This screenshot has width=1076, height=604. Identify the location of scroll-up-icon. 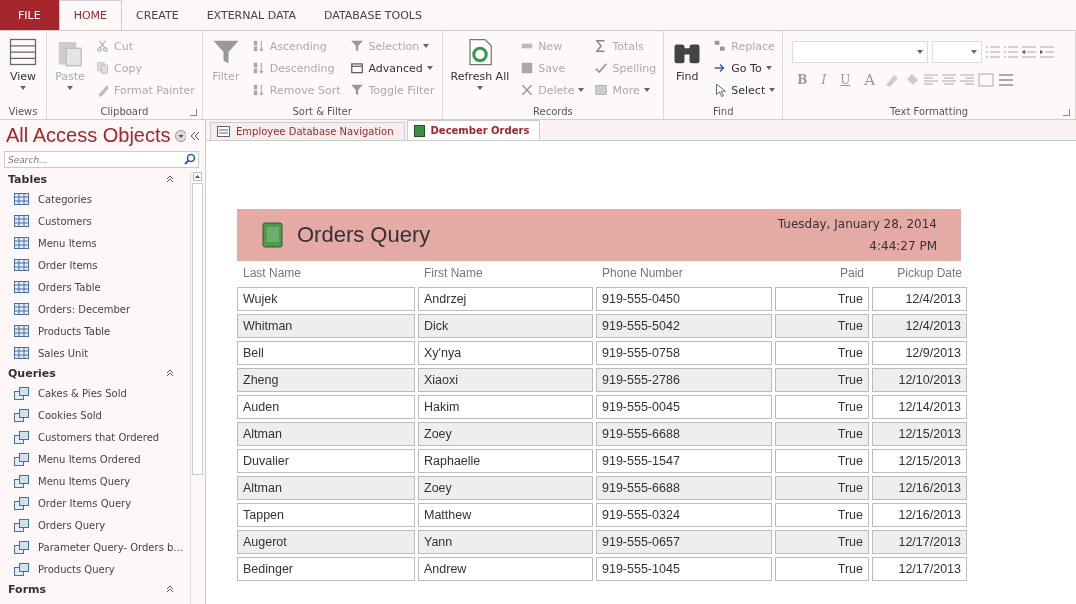
(197, 176).